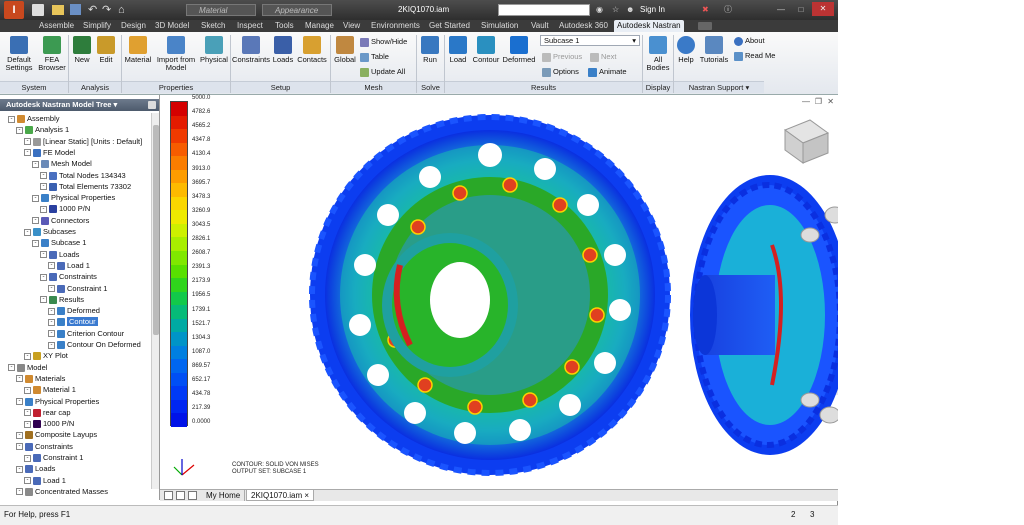  Describe the element at coordinates (58, 10) in the screenshot. I see `open-folder-icon` at that location.